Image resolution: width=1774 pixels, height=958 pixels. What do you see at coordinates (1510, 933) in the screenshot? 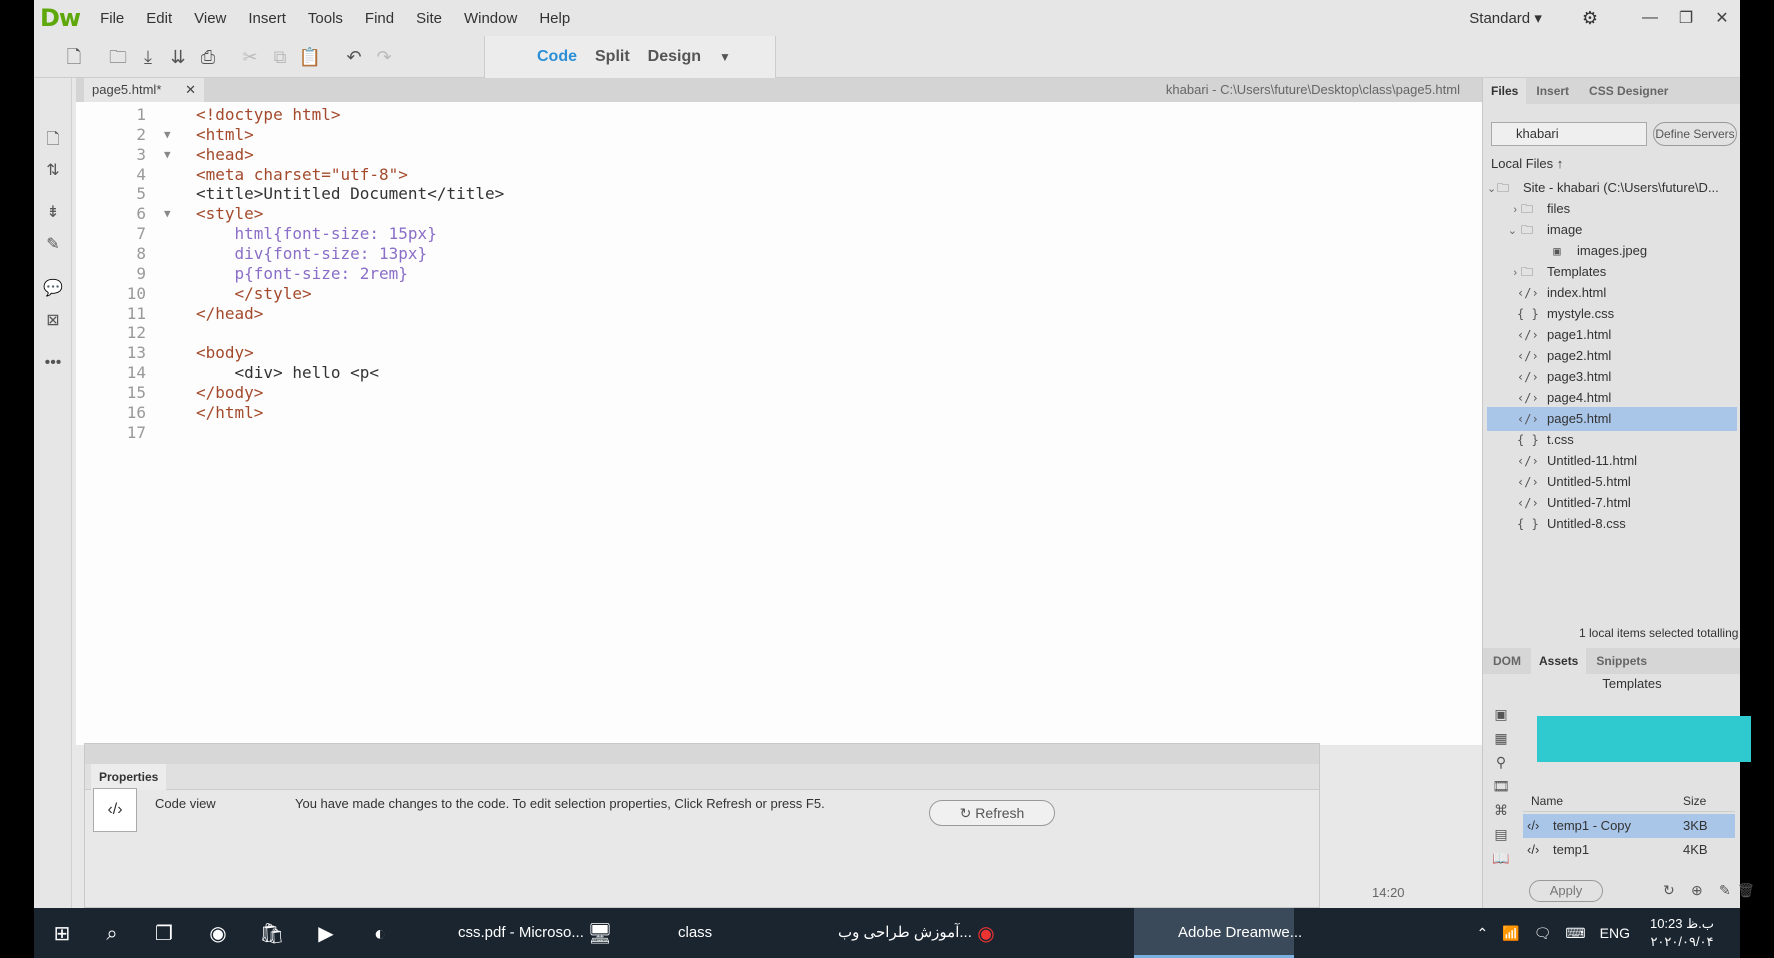
I see `network-icon: 📶` at bounding box center [1510, 933].